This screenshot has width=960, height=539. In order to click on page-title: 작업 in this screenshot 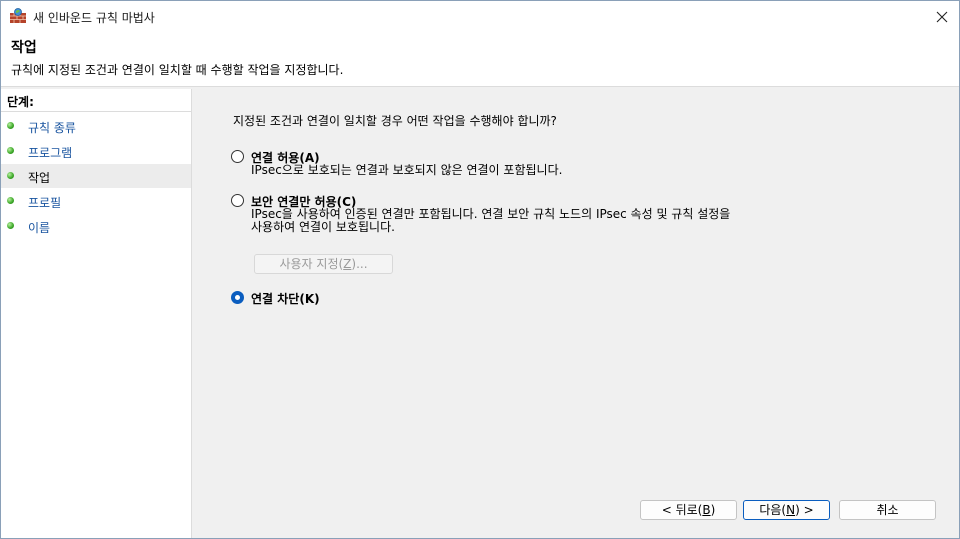, I will do `click(24, 48)`.